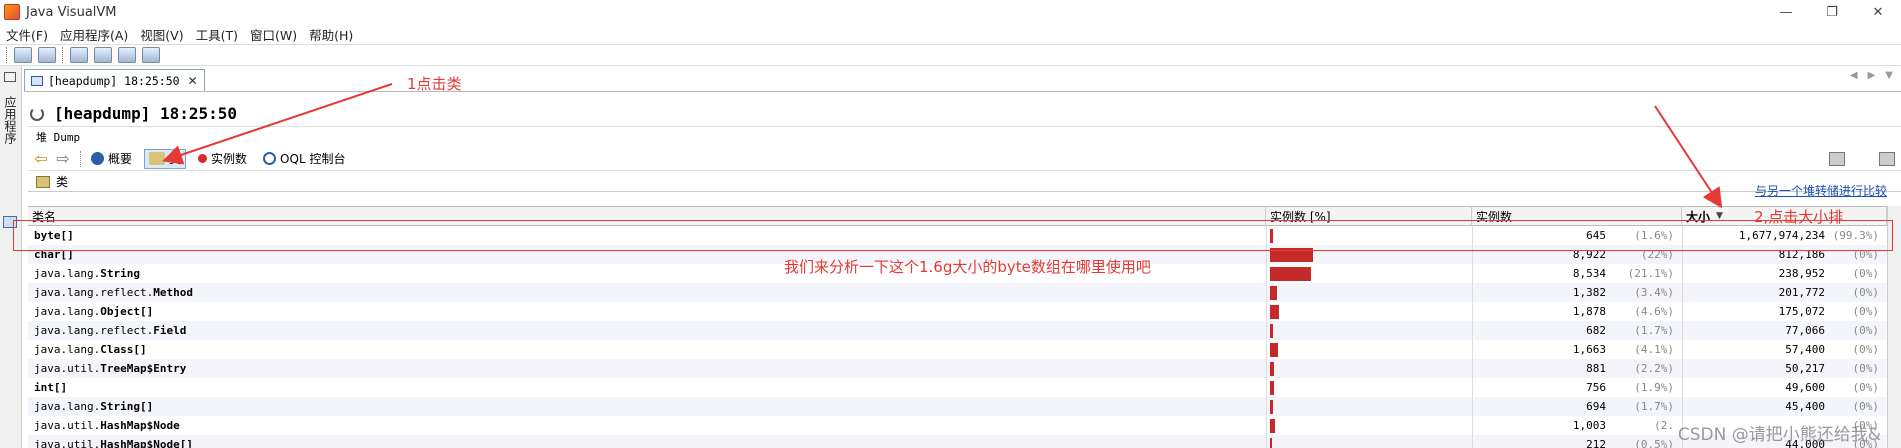 This screenshot has width=1901, height=448. I want to click on open-file-icon, so click(23, 55).